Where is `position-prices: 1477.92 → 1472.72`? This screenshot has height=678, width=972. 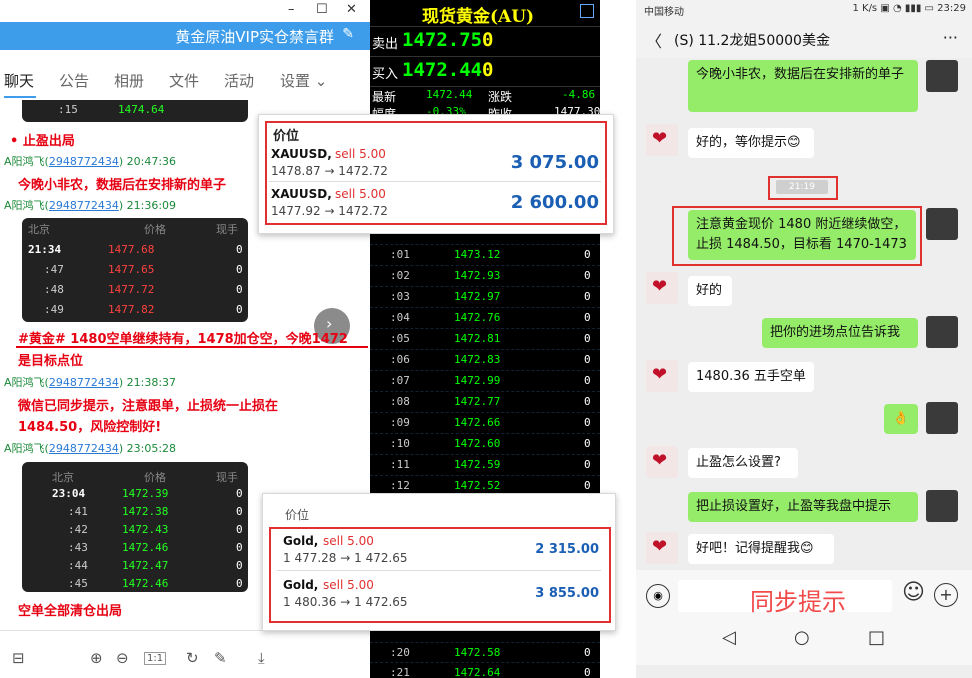 position-prices: 1477.92 → 1472.72 is located at coordinates (329, 211).